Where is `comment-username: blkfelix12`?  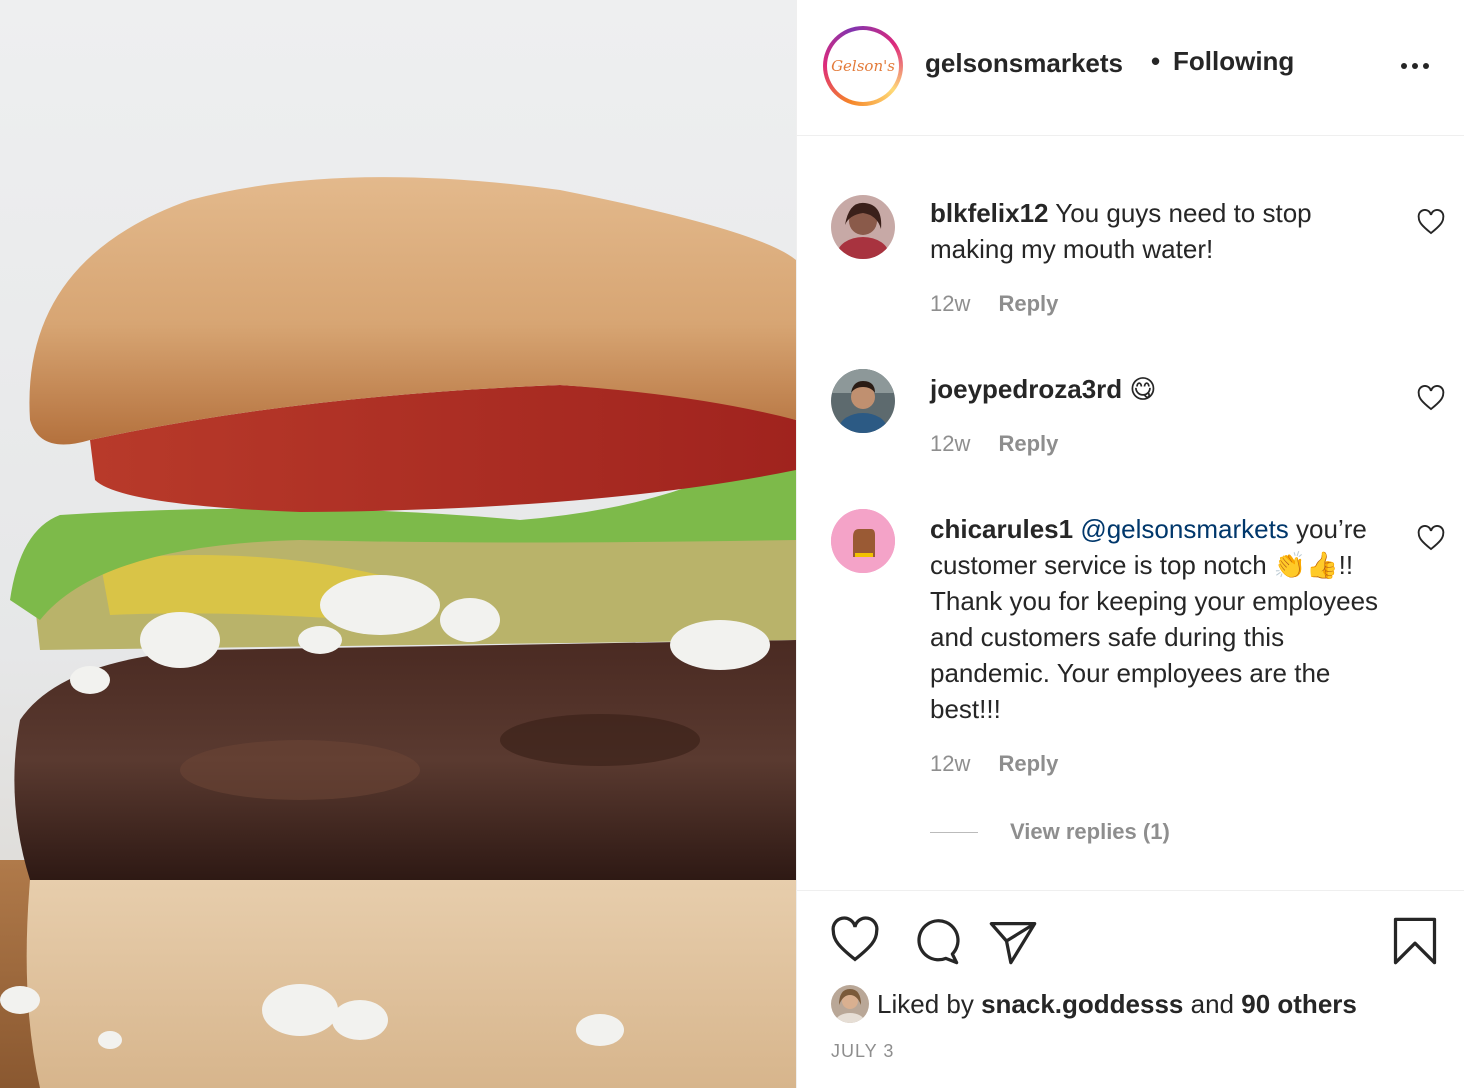 comment-username: blkfelix12 is located at coordinates (989, 213).